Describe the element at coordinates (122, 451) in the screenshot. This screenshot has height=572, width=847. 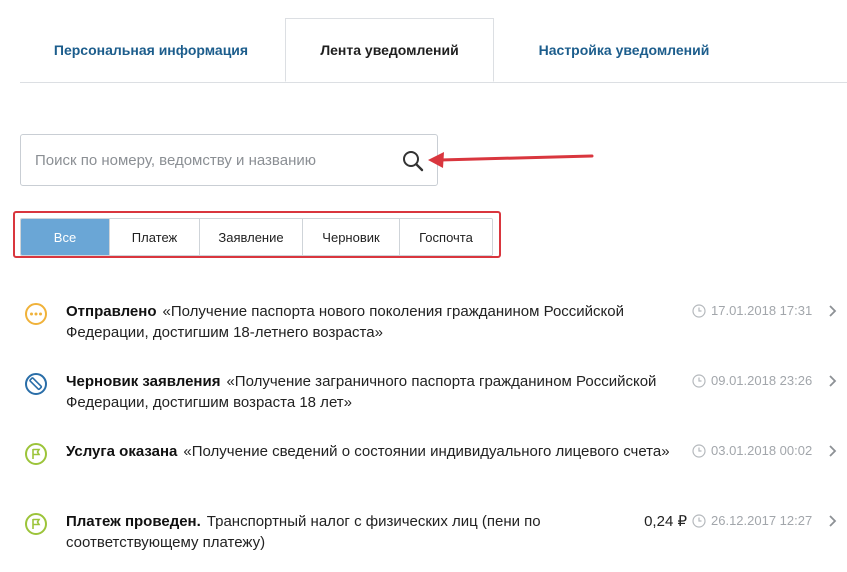
I see `feed-item-status: Услуга оказана` at that location.